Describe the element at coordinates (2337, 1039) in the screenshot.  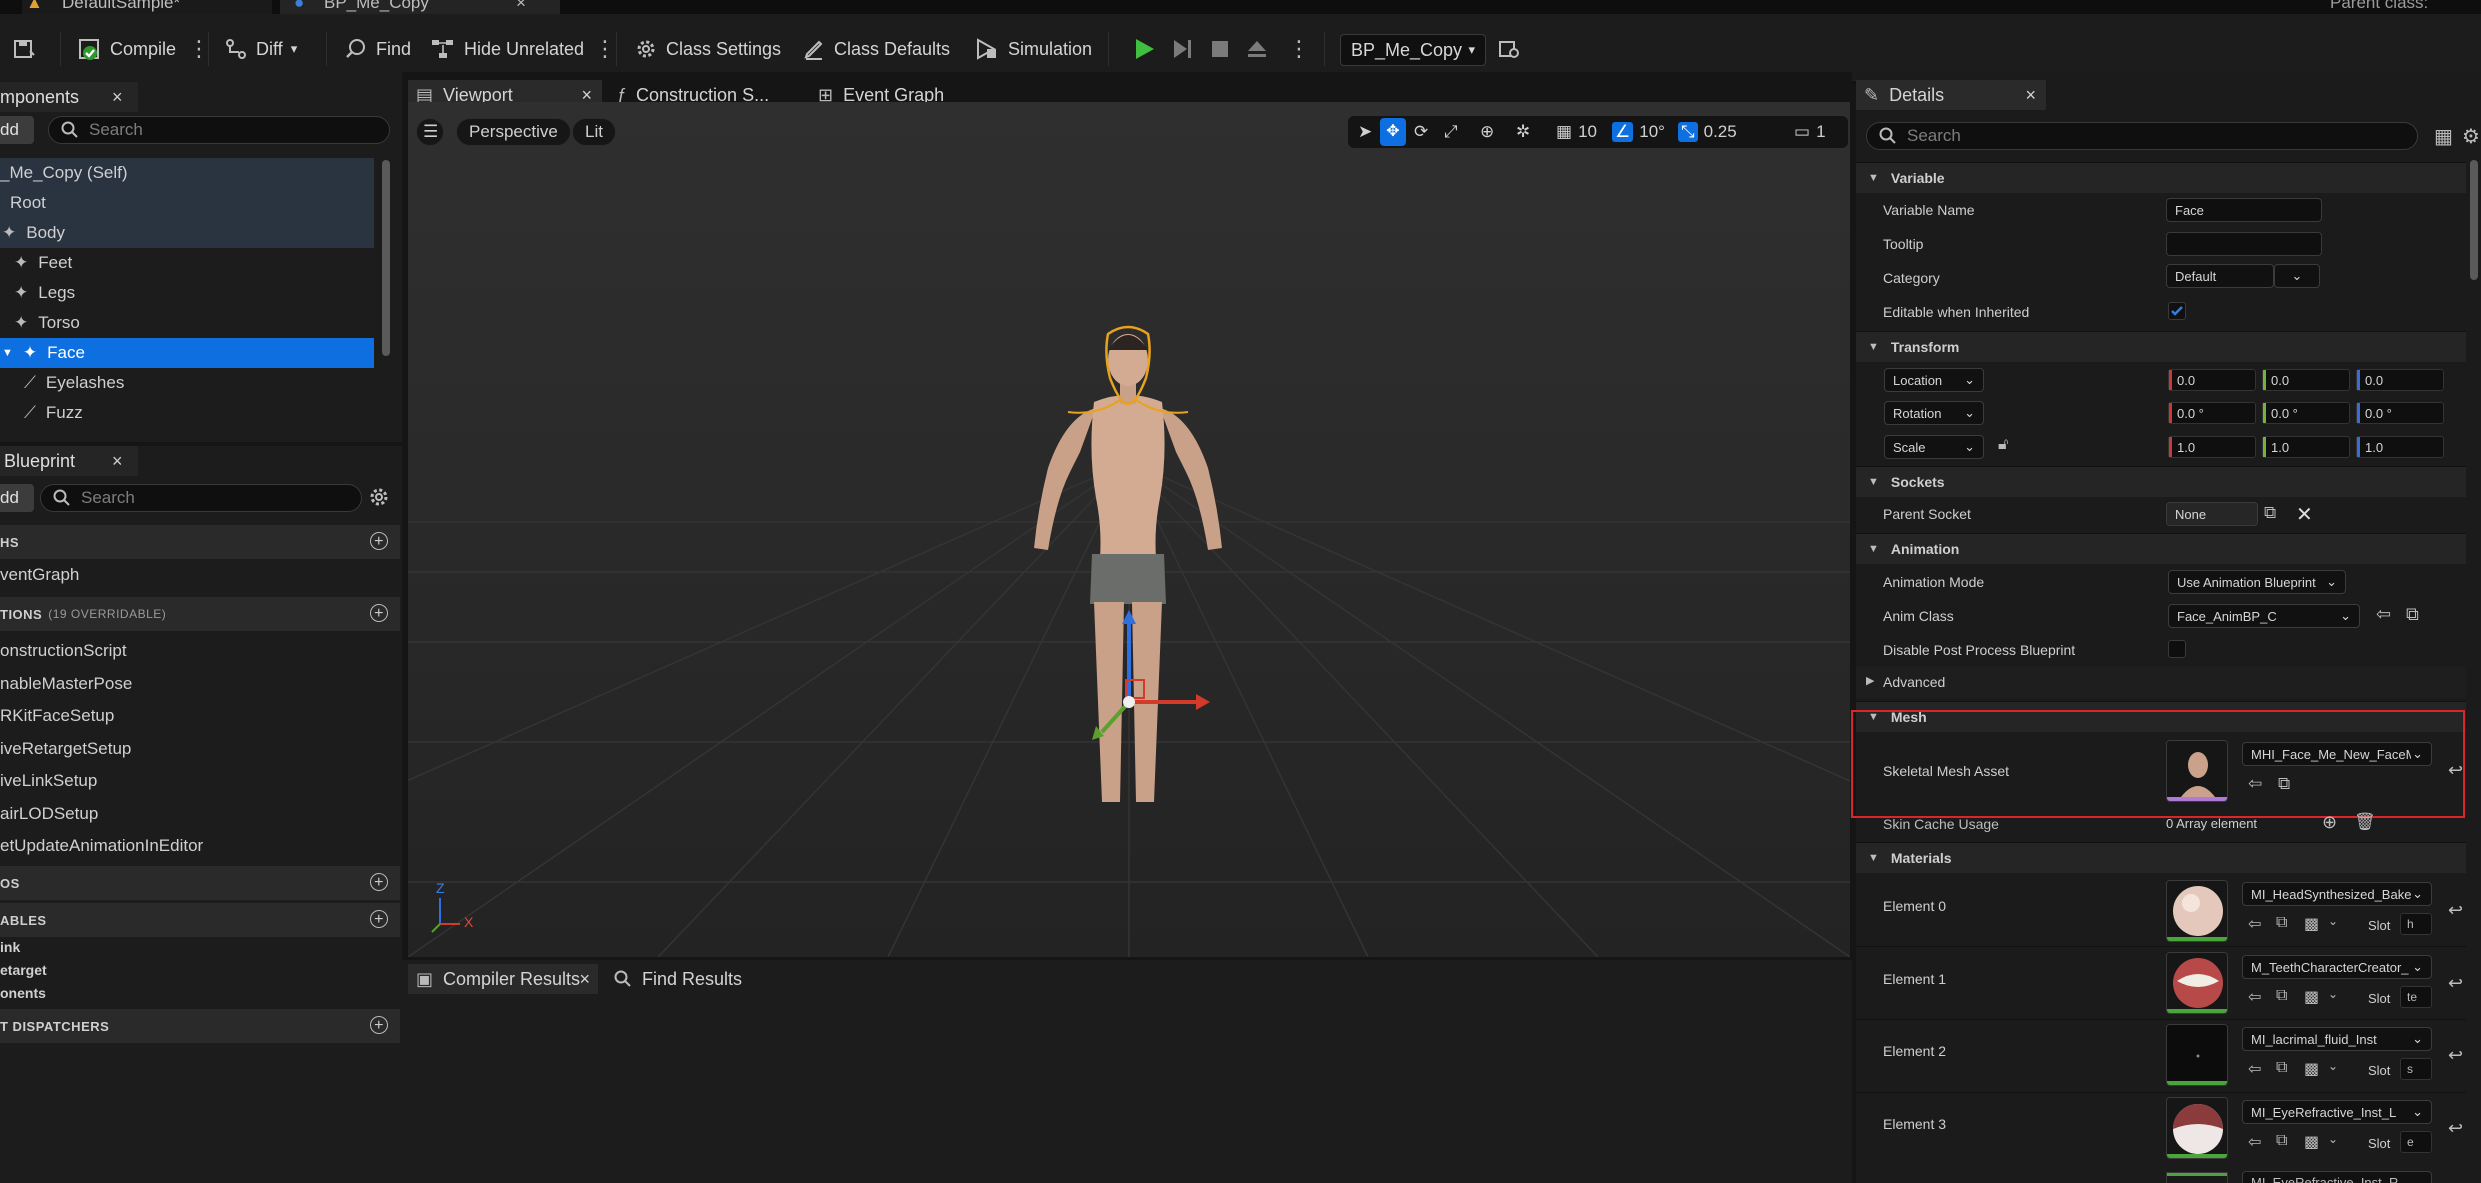
I see `material-select: MI_lacrimal_fluid_Inst ⌄` at that location.